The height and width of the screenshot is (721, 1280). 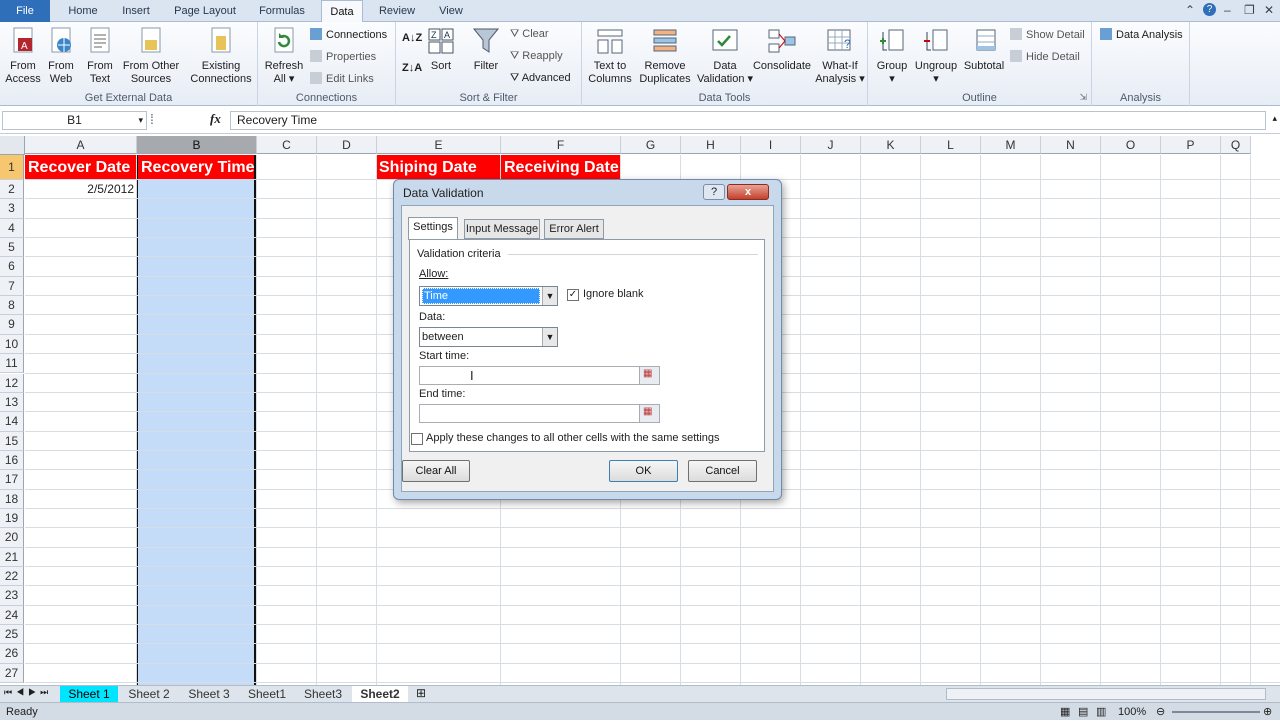 What do you see at coordinates (539, 375) in the screenshot?
I see `start-time-input: I ▦` at bounding box center [539, 375].